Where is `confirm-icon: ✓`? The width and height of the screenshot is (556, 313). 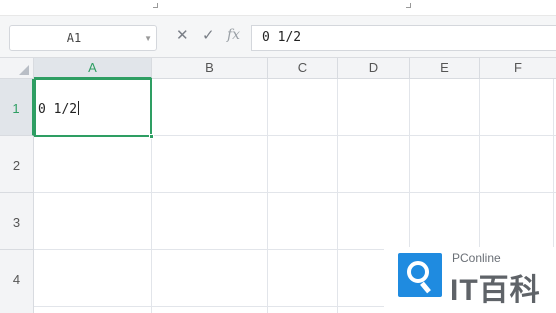 confirm-icon: ✓ is located at coordinates (208, 35).